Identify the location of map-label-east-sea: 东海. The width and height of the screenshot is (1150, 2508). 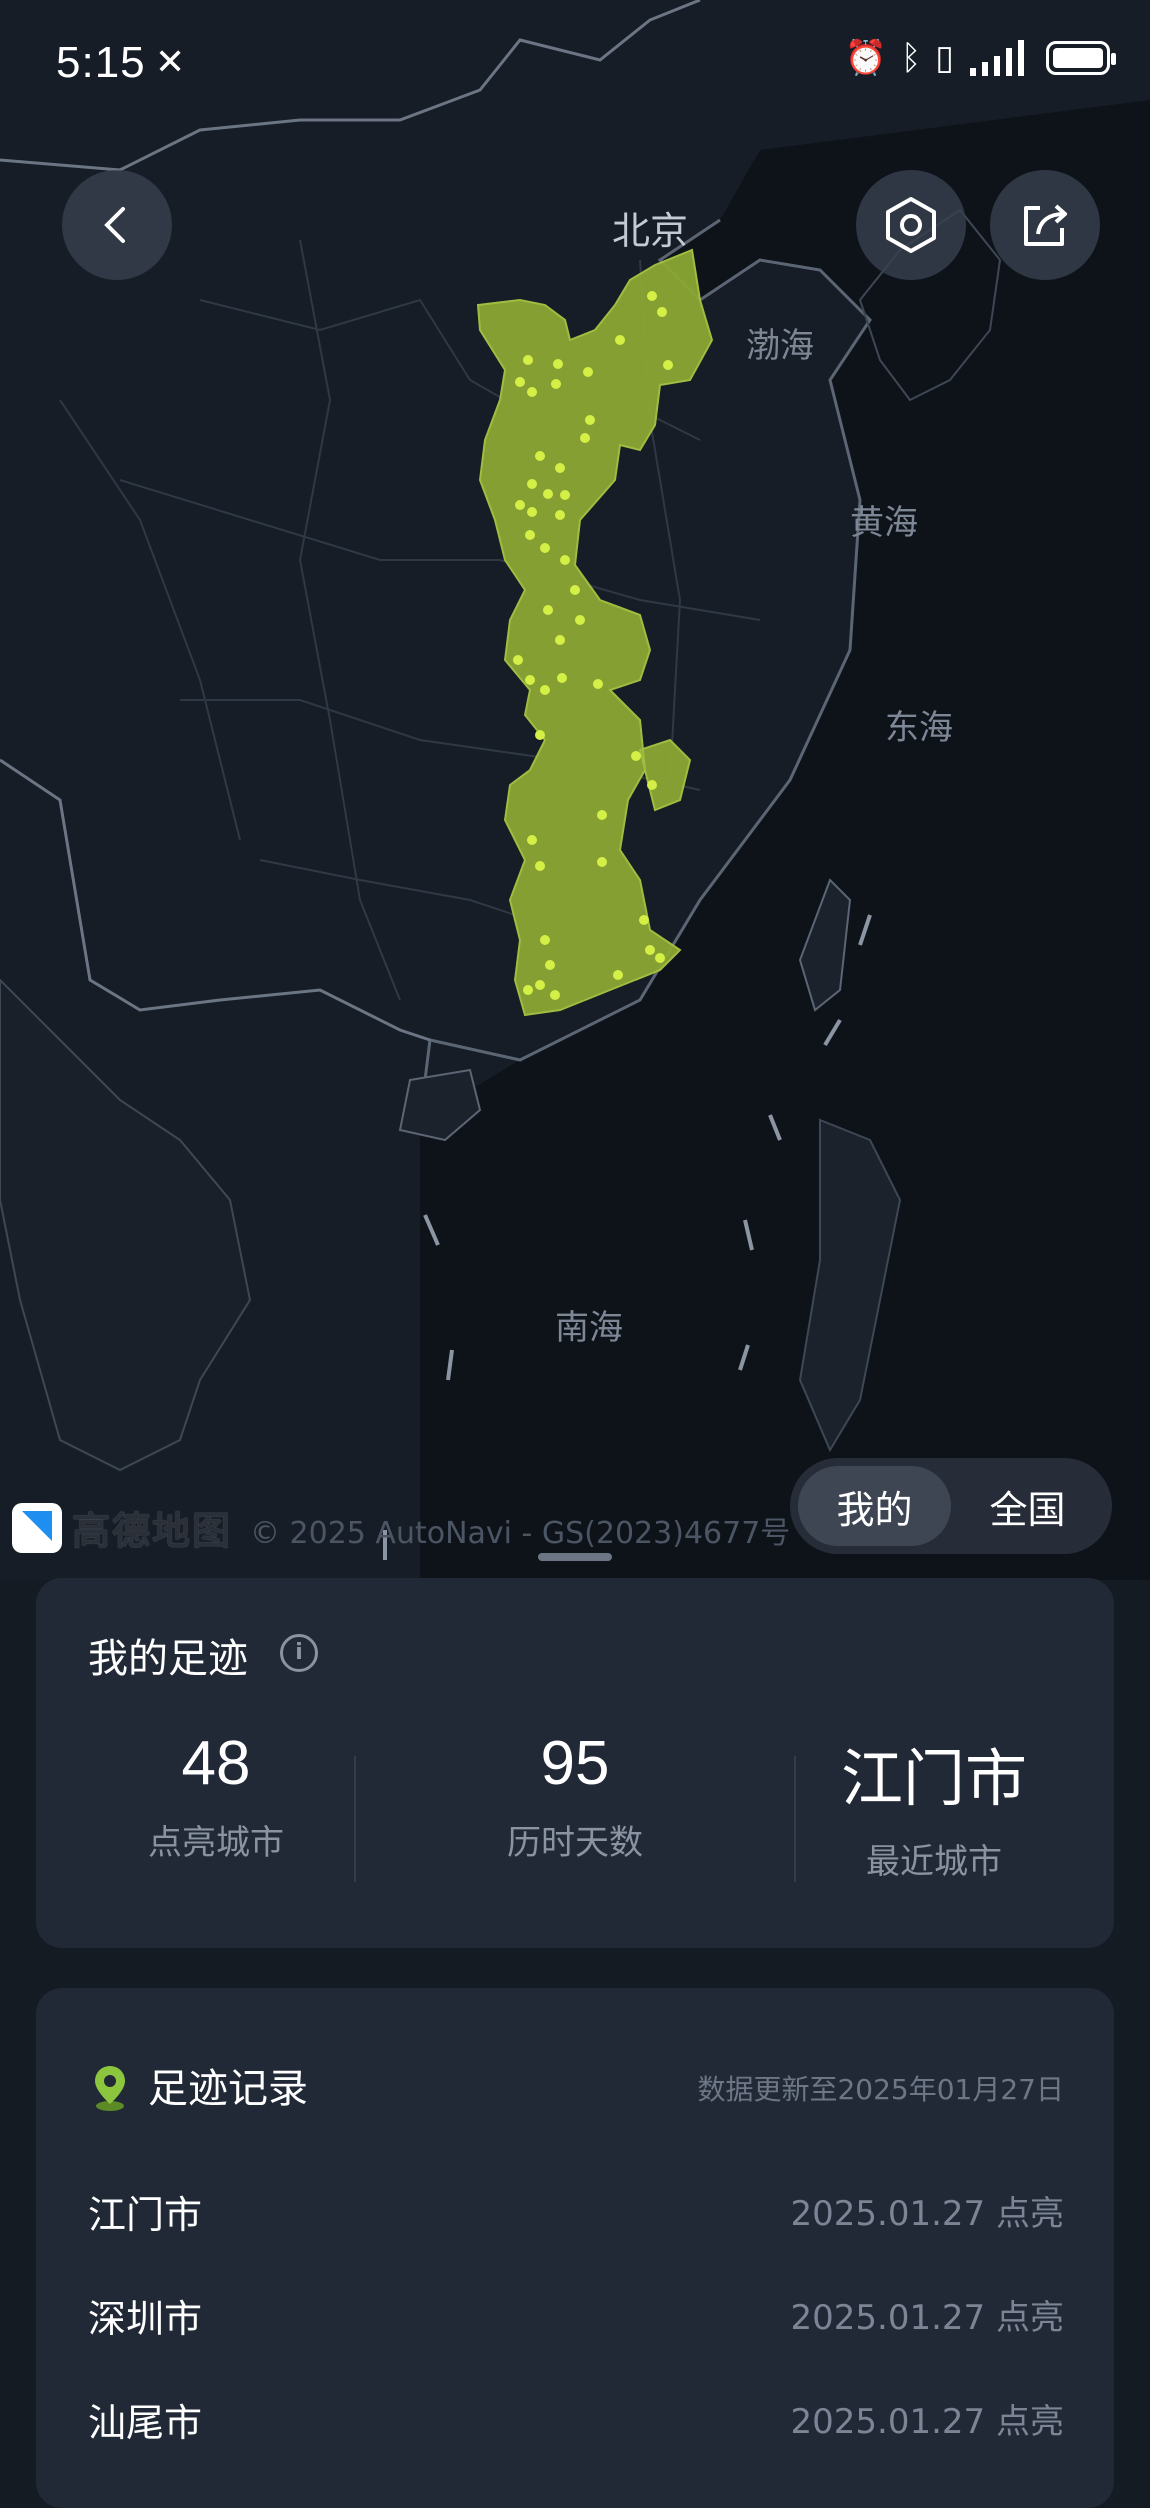
(919, 728).